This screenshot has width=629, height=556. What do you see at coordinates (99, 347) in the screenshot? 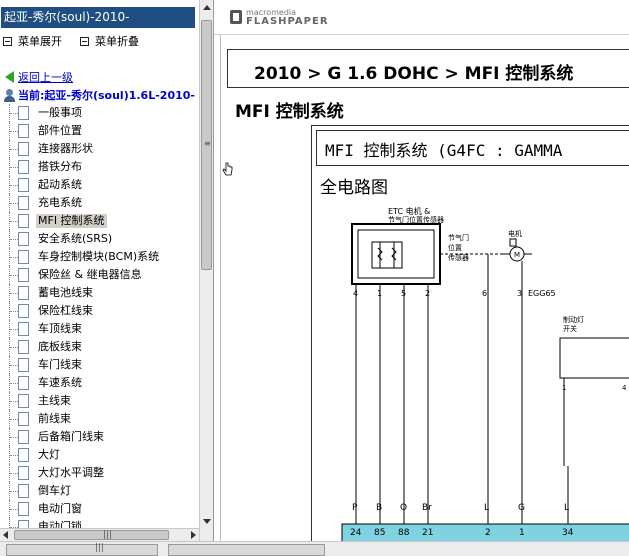
I see `tree-item: 底板线束` at bounding box center [99, 347].